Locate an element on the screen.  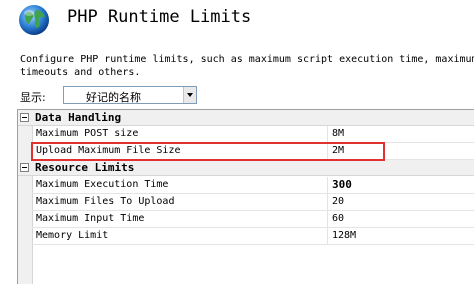
globe-icon is located at coordinates (34, 20).